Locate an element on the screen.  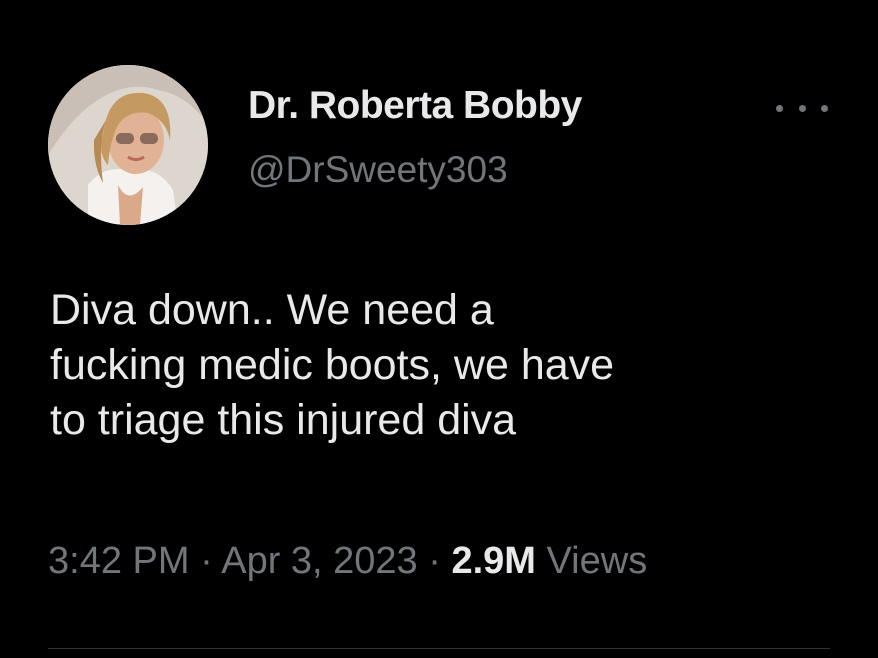
more-icon is located at coordinates (802, 108).